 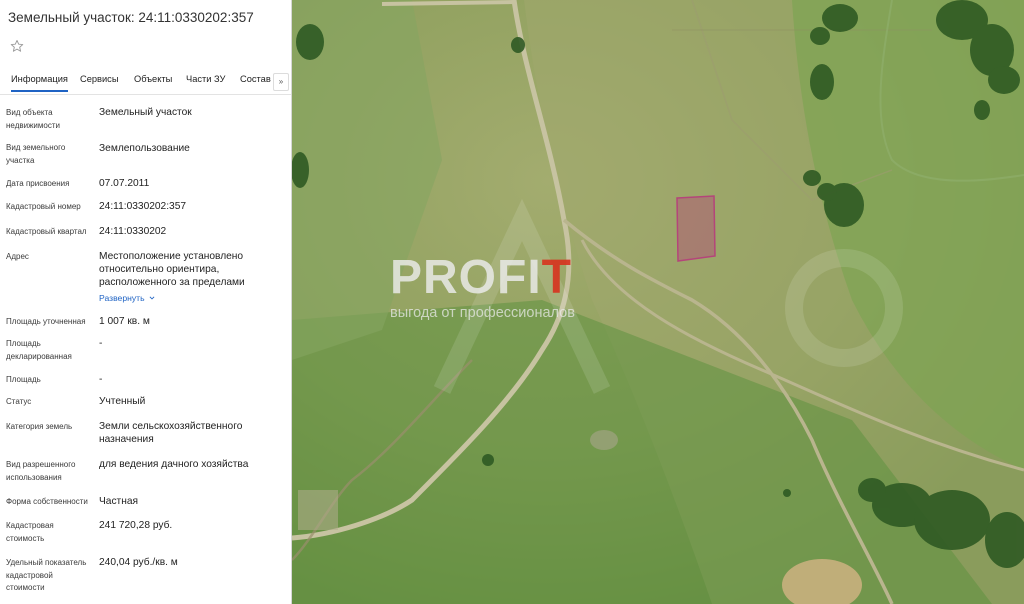 I want to click on field-value-area-specified: 1 007 кв. м, so click(x=124, y=321).